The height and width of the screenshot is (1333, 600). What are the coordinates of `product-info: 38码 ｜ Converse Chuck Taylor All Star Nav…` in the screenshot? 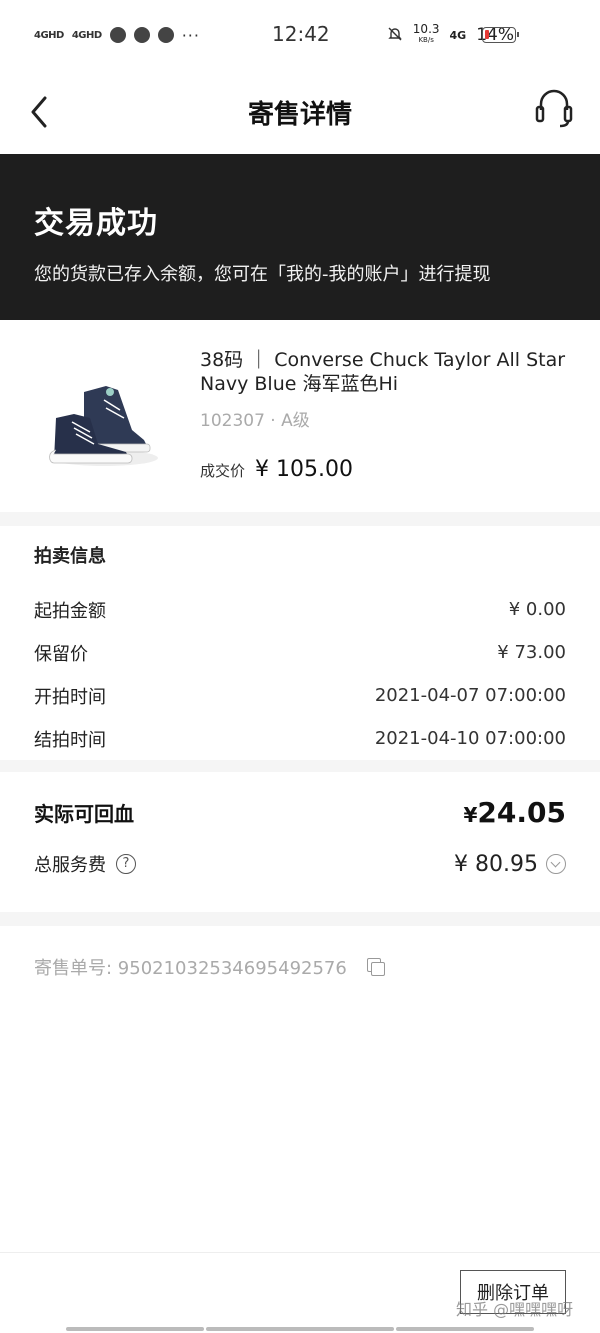 It's located at (385, 415).